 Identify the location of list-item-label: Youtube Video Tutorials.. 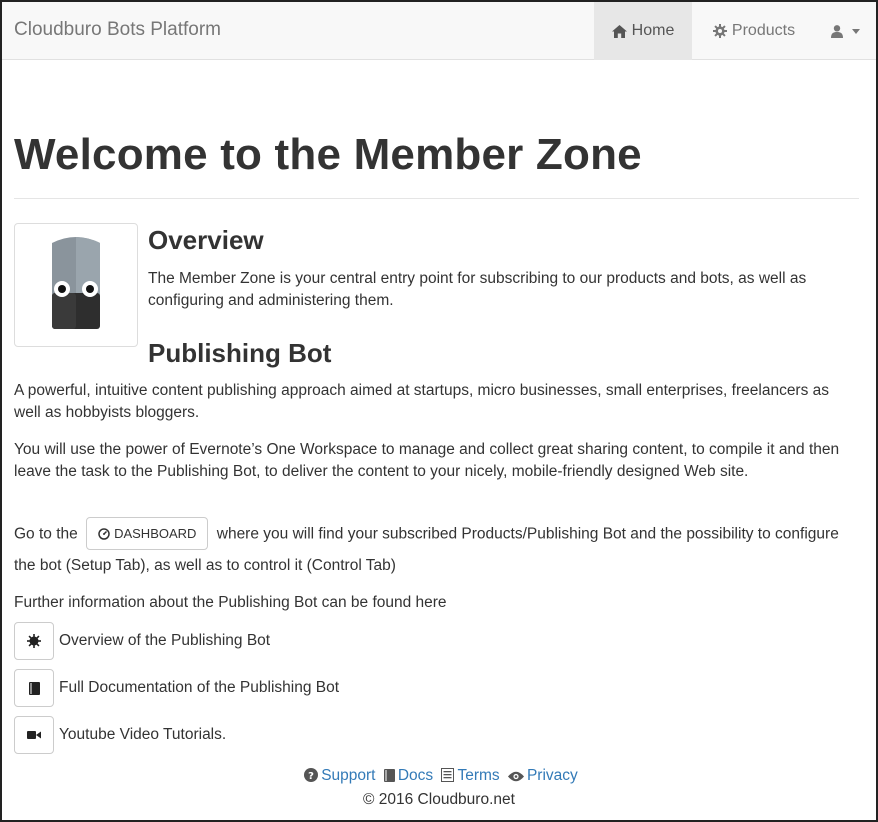
(142, 735).